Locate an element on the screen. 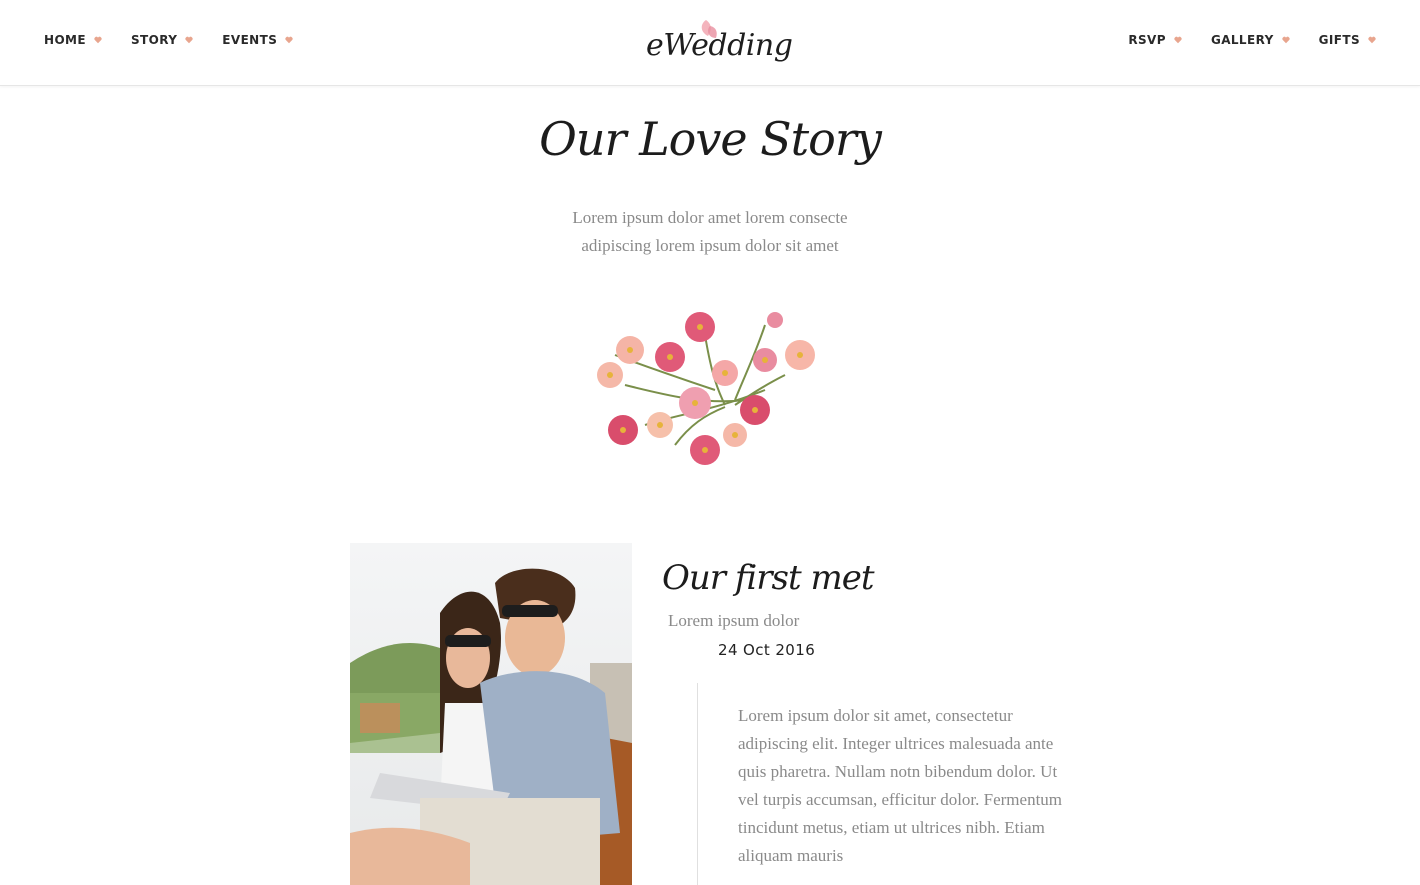  nav-item-label: STORY is located at coordinates (154, 40).